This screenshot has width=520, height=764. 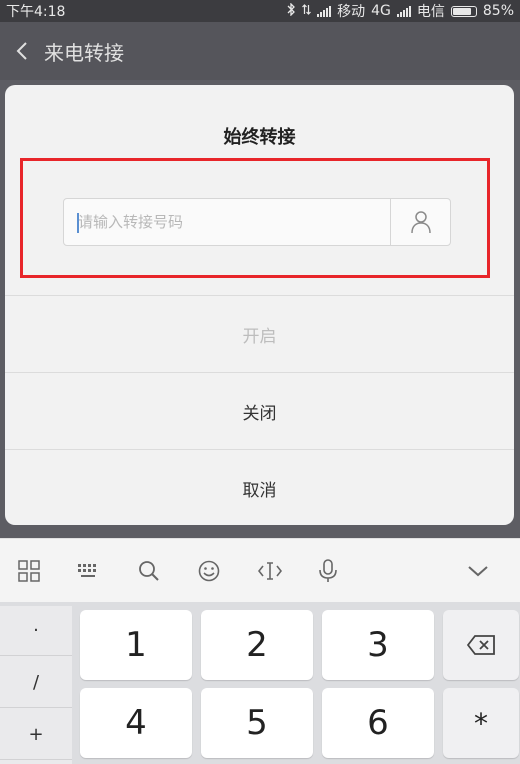 What do you see at coordinates (291, 10) in the screenshot?
I see `bluetooth-icon` at bounding box center [291, 10].